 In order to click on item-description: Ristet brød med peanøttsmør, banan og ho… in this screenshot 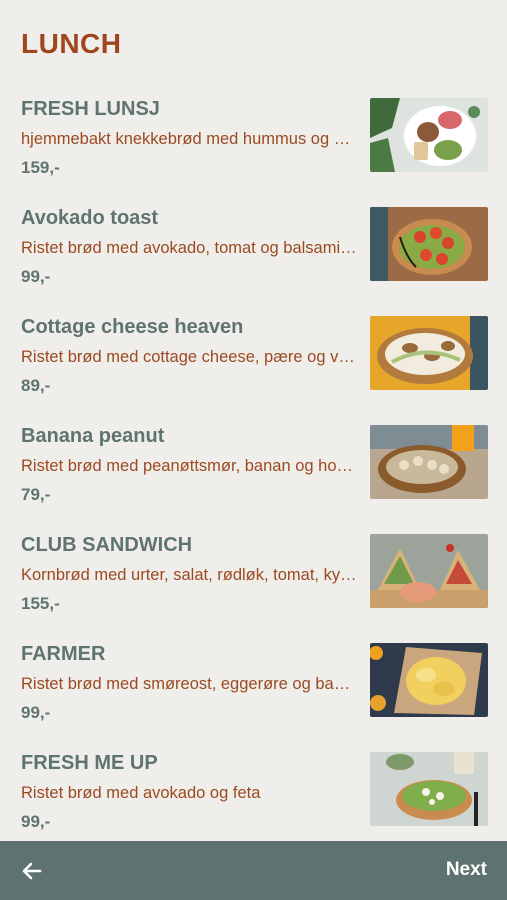, I will do `click(189, 466)`.